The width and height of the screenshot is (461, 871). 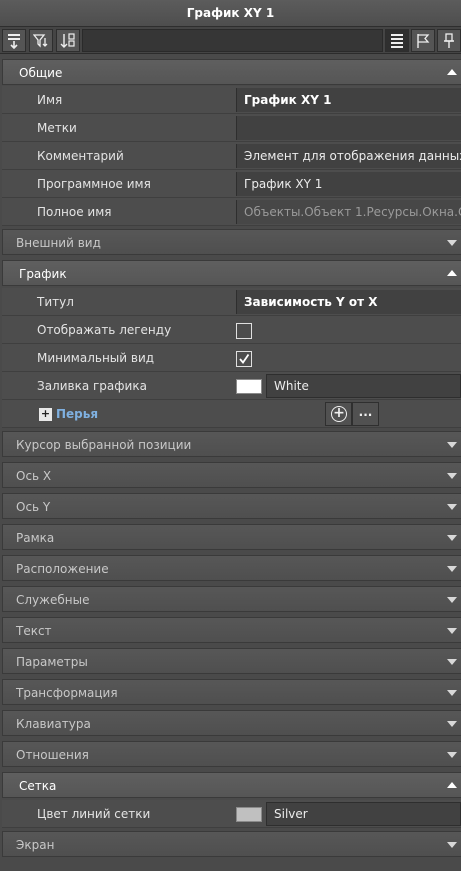 I want to click on prop-name: Имя График XY 1, so click(x=231, y=100).